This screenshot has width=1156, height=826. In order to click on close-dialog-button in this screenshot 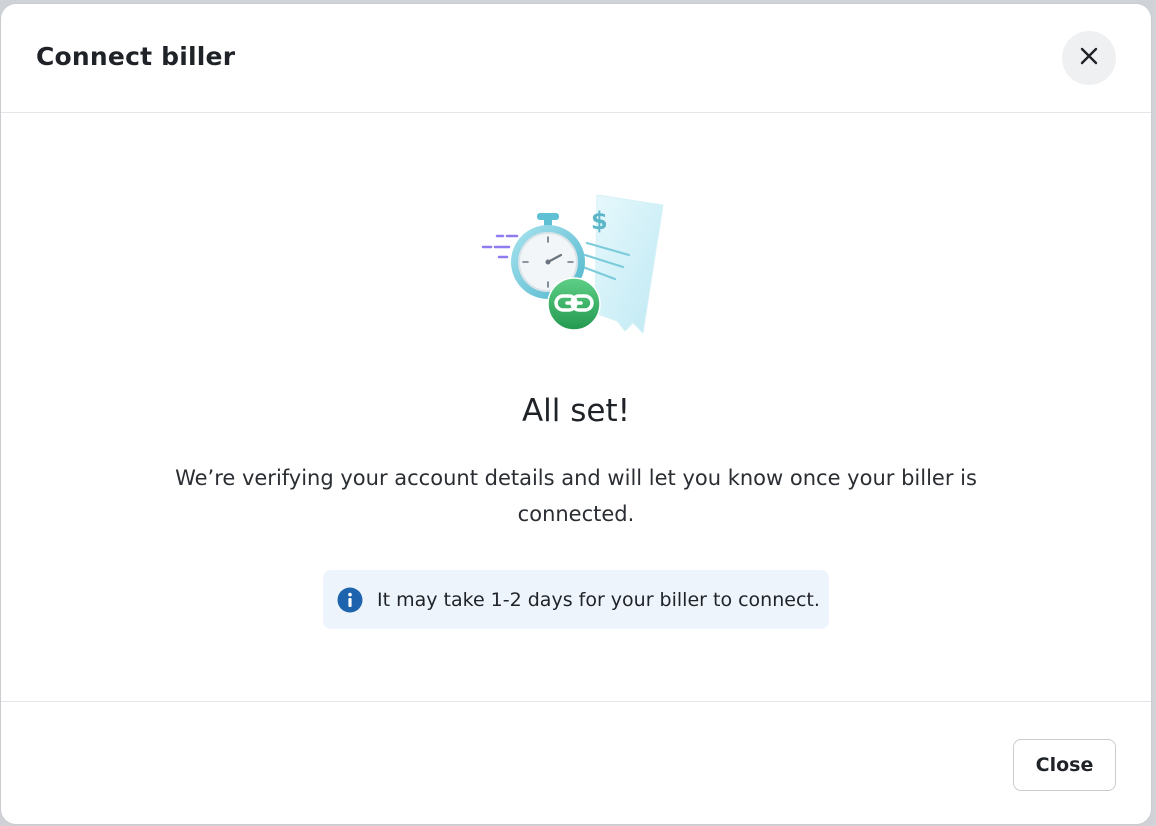, I will do `click(1089, 58)`.